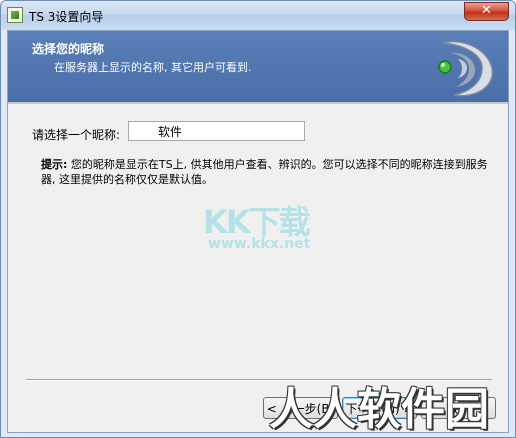 The image size is (516, 438). What do you see at coordinates (15, 15) in the screenshot?
I see `app-icon` at bounding box center [15, 15].